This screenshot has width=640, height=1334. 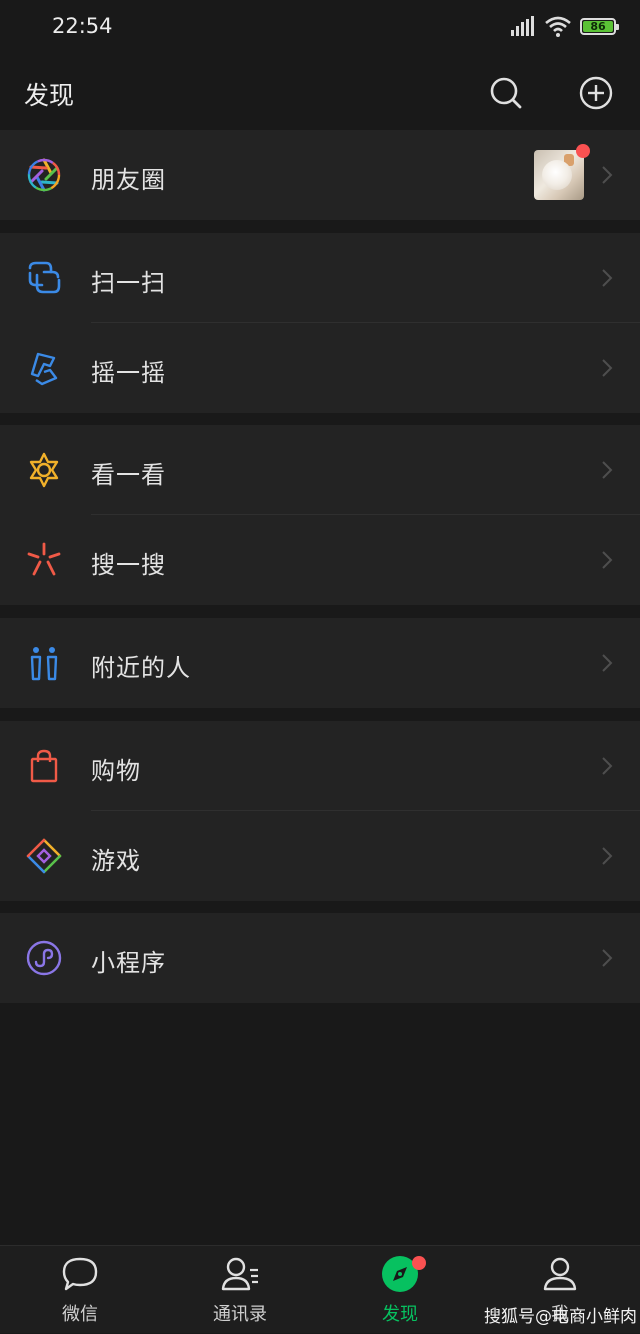 What do you see at coordinates (400, 1290) in the screenshot?
I see `tab-discover: 发现` at bounding box center [400, 1290].